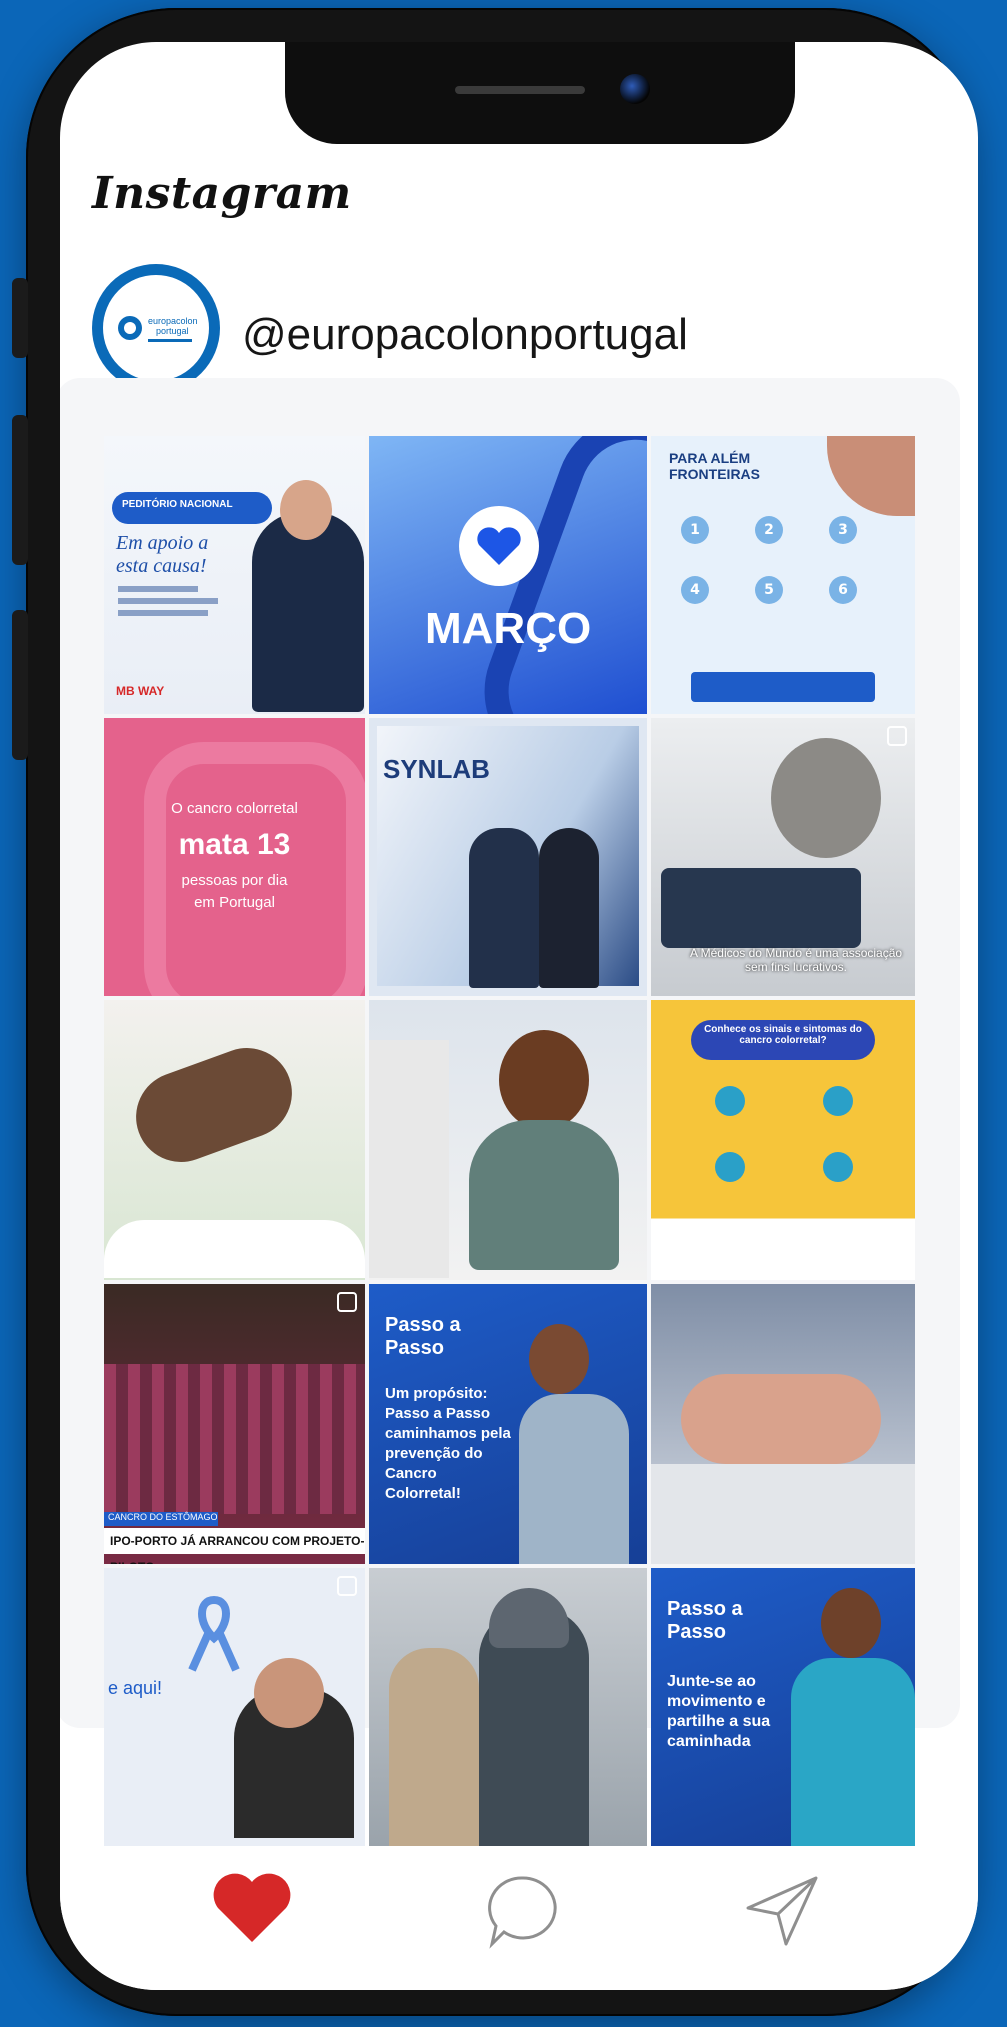 The image size is (1007, 2027). What do you see at coordinates (843, 590) in the screenshot?
I see `step-number: 6` at bounding box center [843, 590].